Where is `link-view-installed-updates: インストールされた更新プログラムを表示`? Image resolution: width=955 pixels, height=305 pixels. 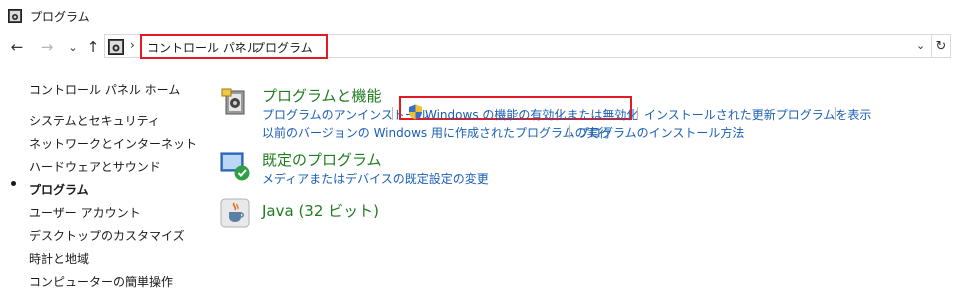
link-view-installed-updates: インストールされた更新プログラムを表示 is located at coordinates (757, 114).